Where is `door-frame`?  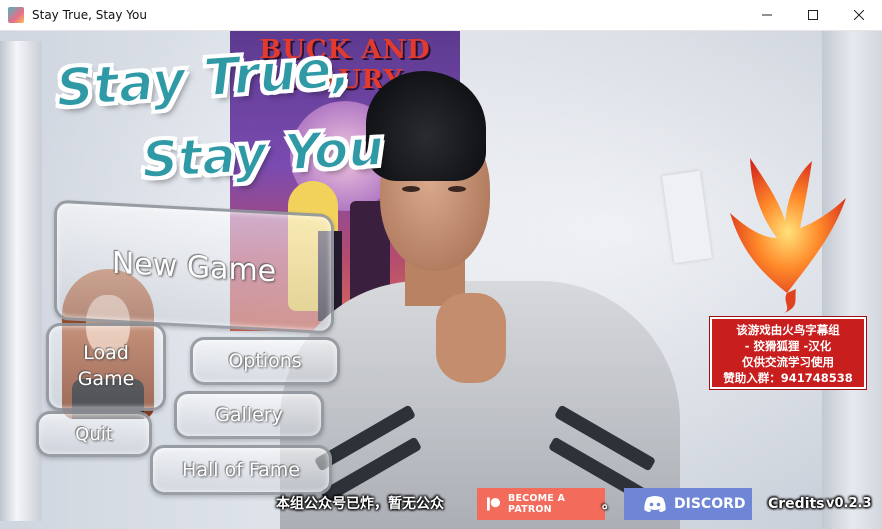
door-frame is located at coordinates (21, 281).